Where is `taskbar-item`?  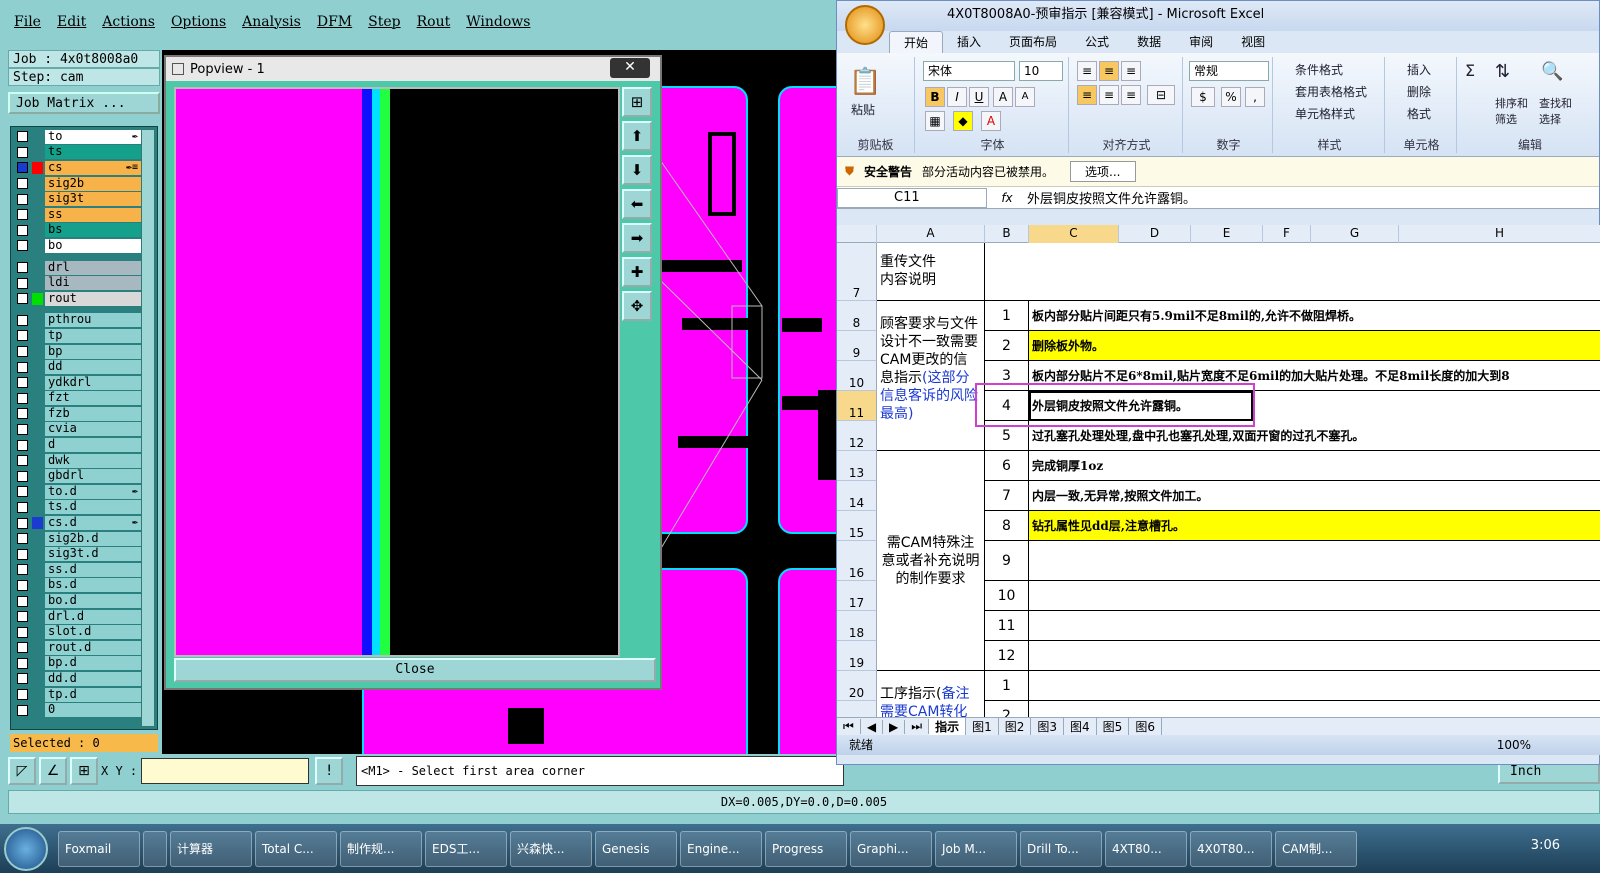 taskbar-item is located at coordinates (155, 848).